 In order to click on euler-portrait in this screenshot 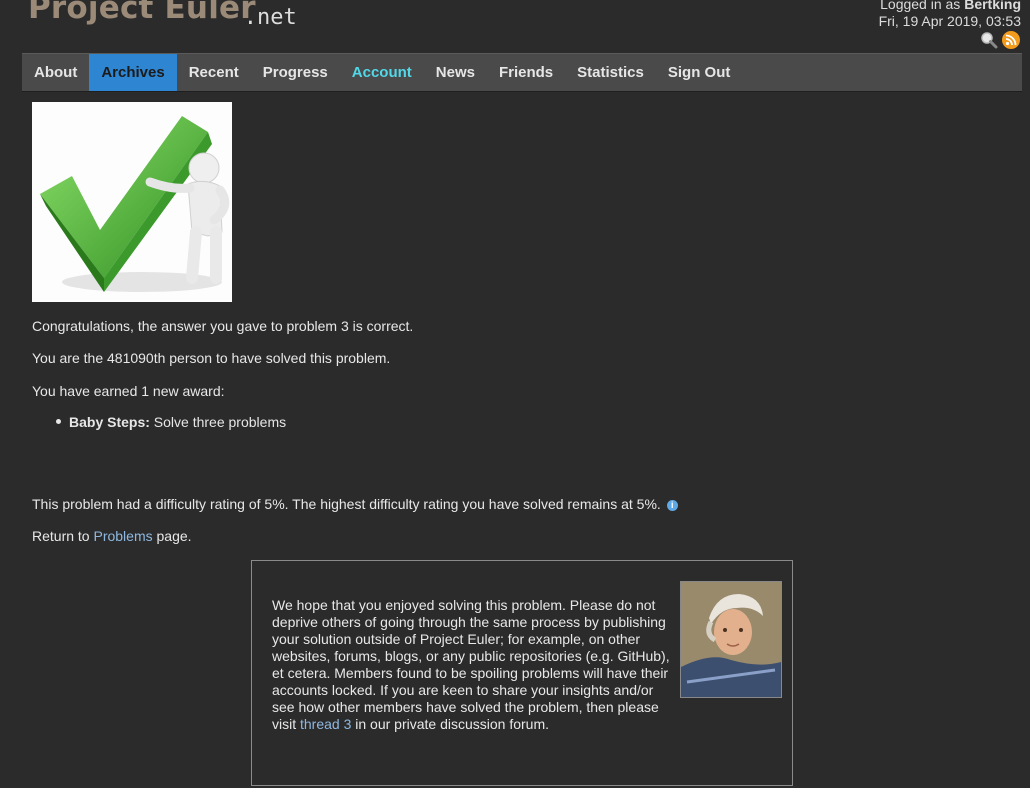, I will do `click(731, 639)`.